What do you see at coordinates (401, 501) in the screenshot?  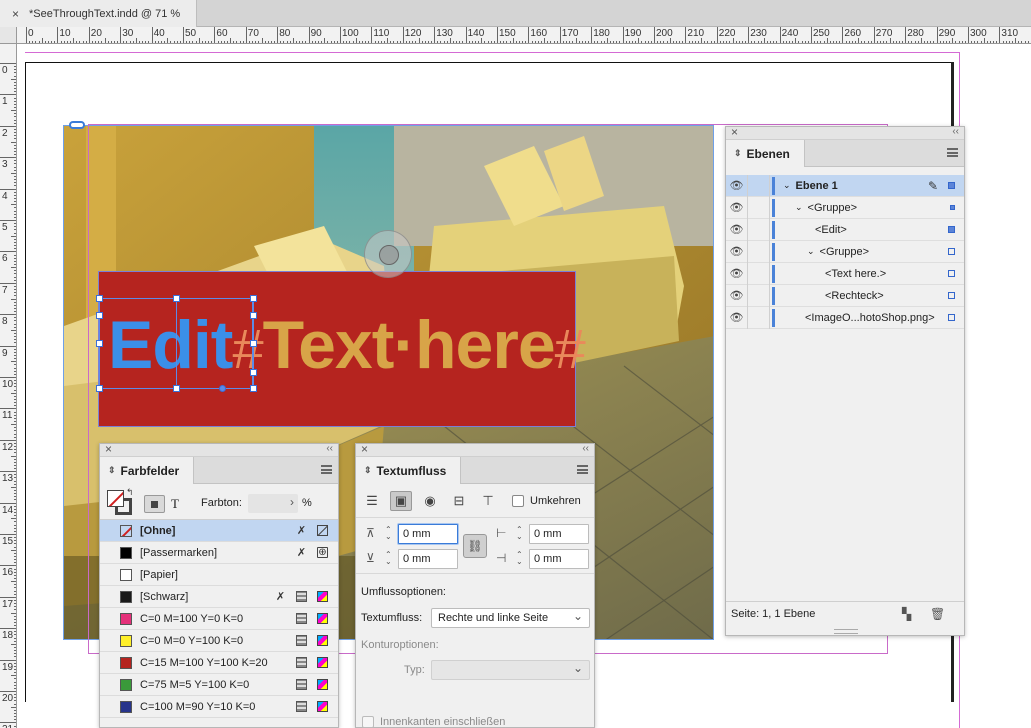 I see `wrap-bounding-box-icon: ▣` at bounding box center [401, 501].